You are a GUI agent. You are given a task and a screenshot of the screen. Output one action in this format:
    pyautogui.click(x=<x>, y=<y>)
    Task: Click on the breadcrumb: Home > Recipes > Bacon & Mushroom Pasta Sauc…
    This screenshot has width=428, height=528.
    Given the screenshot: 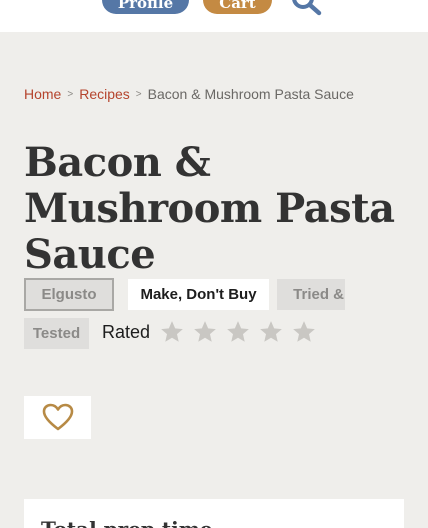 What is the action you would take?
    pyautogui.click(x=189, y=94)
    